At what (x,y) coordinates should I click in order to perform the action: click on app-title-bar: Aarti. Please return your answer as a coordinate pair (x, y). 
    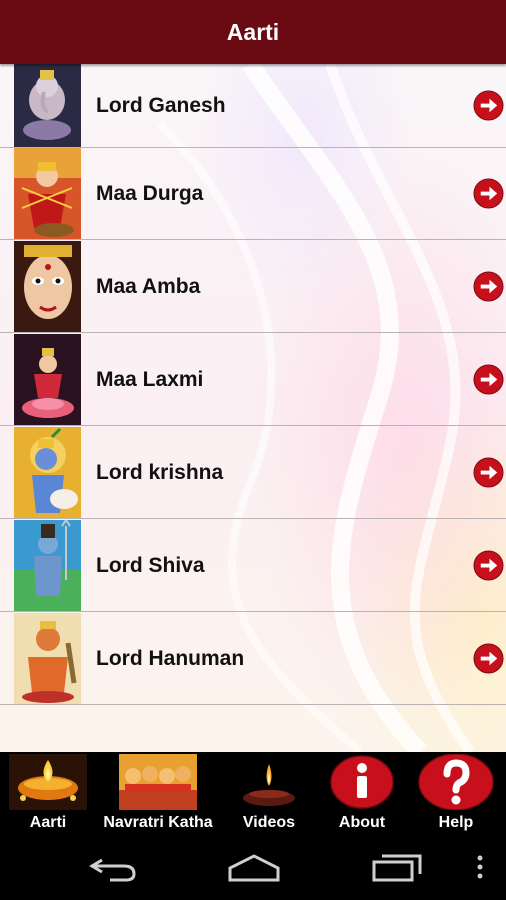
    Looking at the image, I should click on (253, 32).